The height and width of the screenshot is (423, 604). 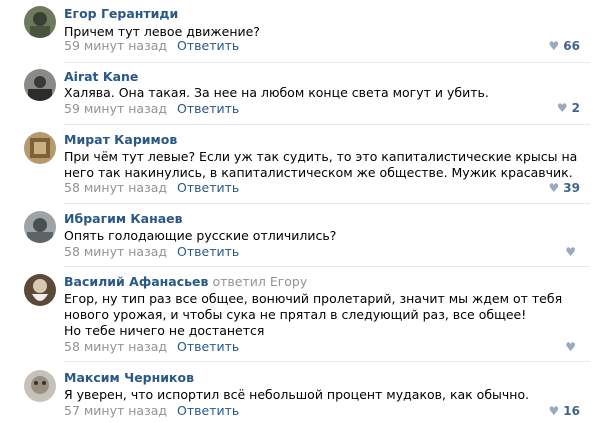 I want to click on author-name: Василий Афанасьев, so click(x=136, y=281).